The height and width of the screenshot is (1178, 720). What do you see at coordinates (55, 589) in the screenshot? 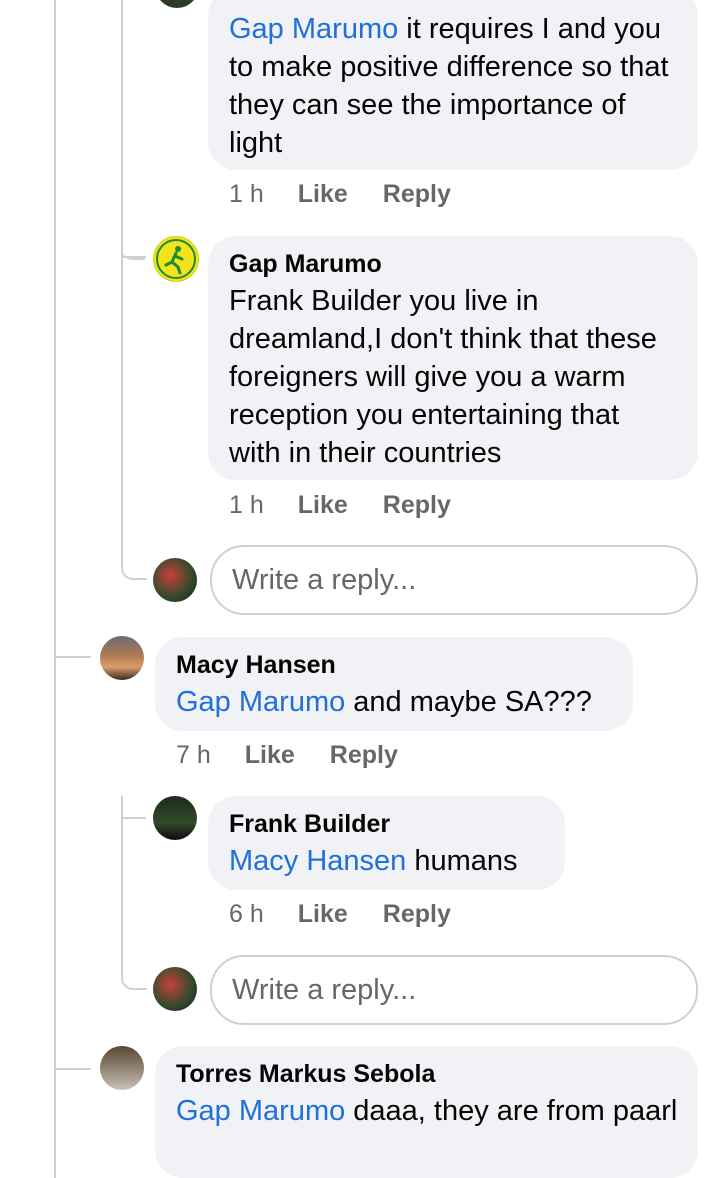
I see `thread-line-outer` at bounding box center [55, 589].